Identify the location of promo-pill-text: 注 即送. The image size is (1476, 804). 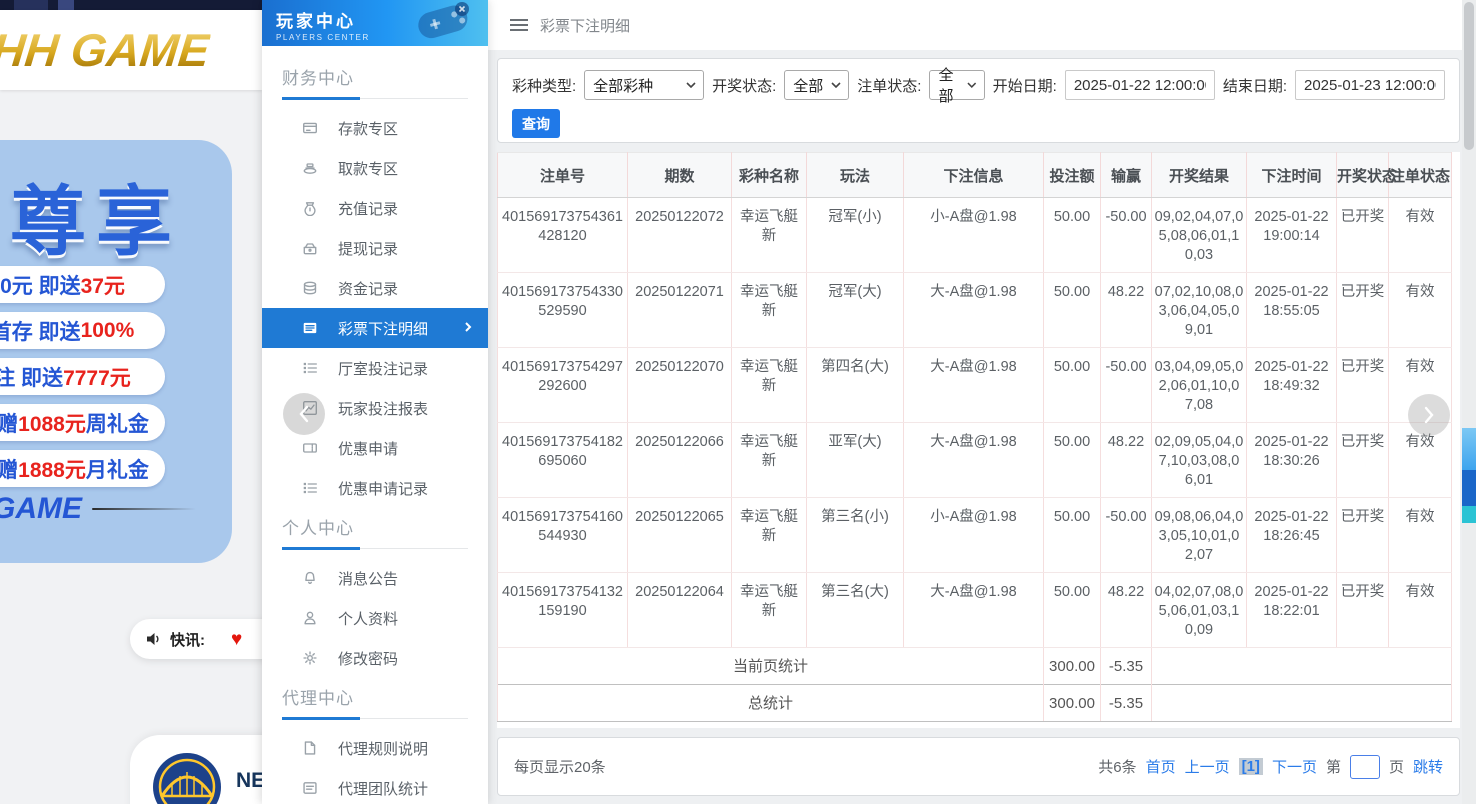
(32, 378).